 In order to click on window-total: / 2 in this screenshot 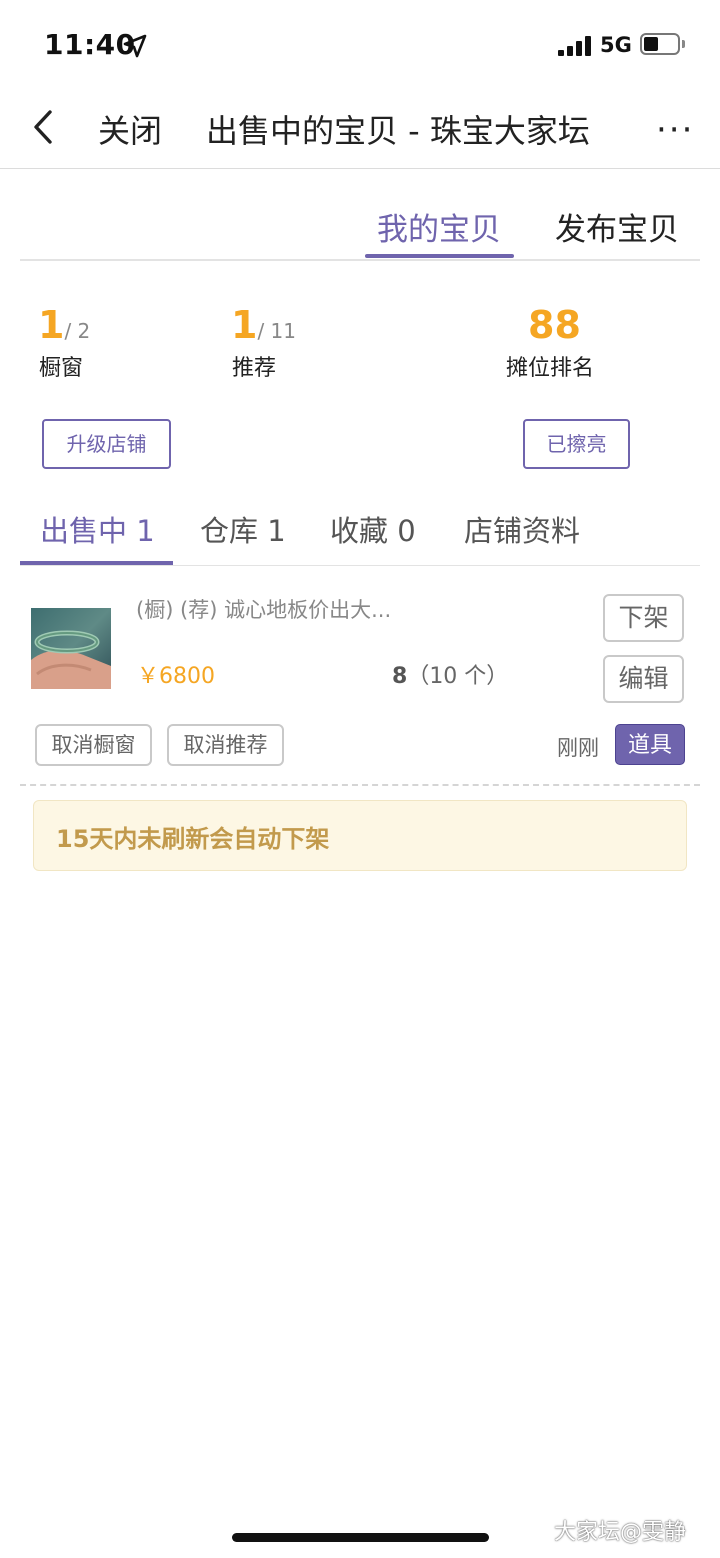, I will do `click(77, 331)`.